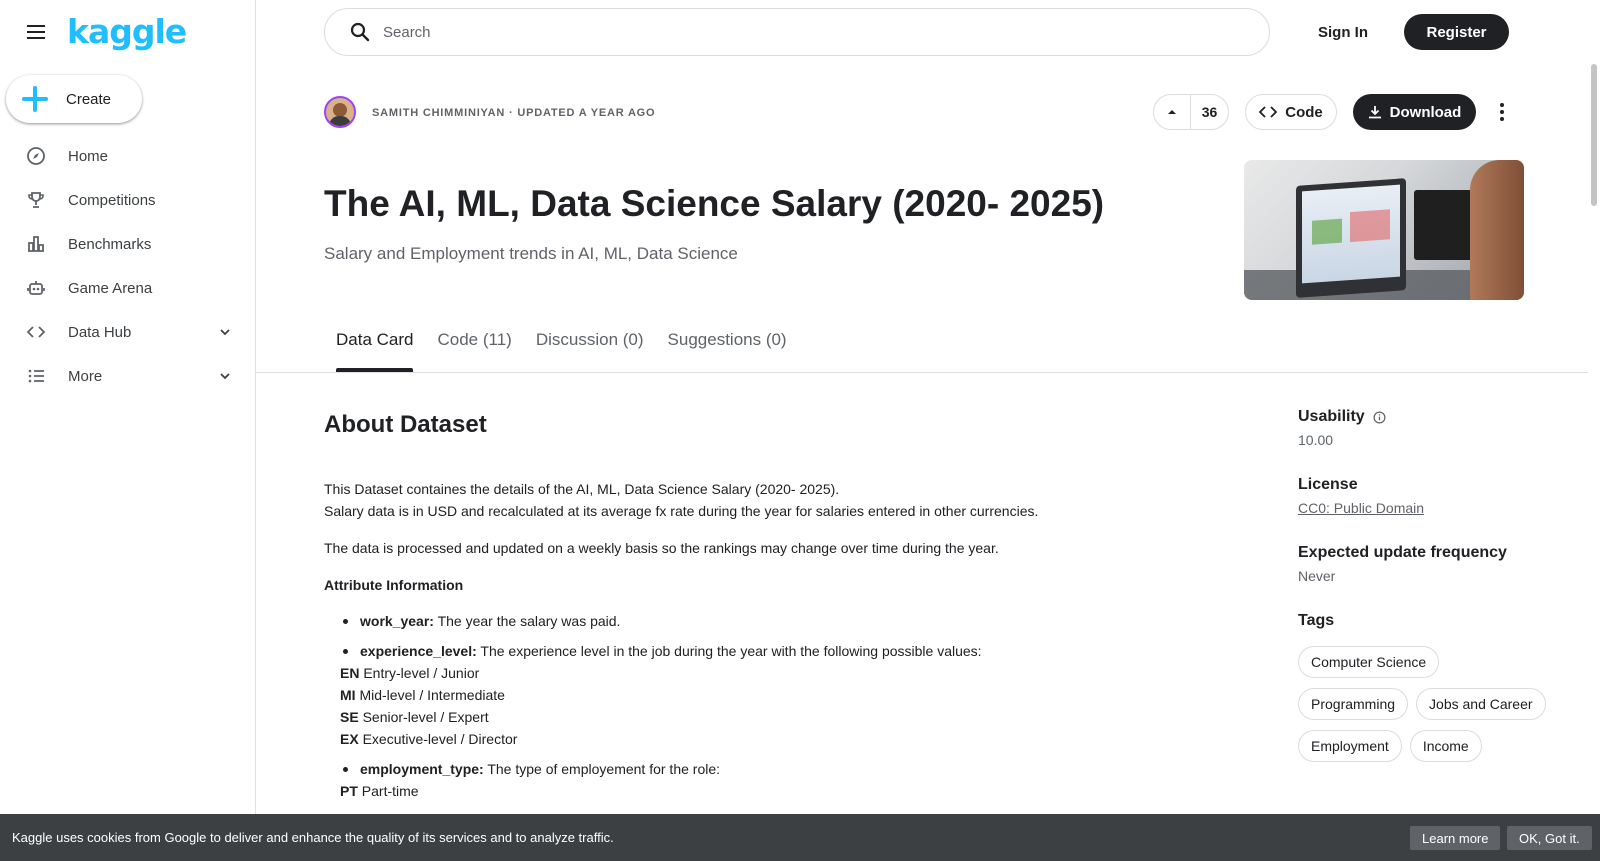 Image resolution: width=1600 pixels, height=861 pixels. What do you see at coordinates (784, 621) in the screenshot?
I see `attribute-item: work_year: The year the salary was paid.` at bounding box center [784, 621].